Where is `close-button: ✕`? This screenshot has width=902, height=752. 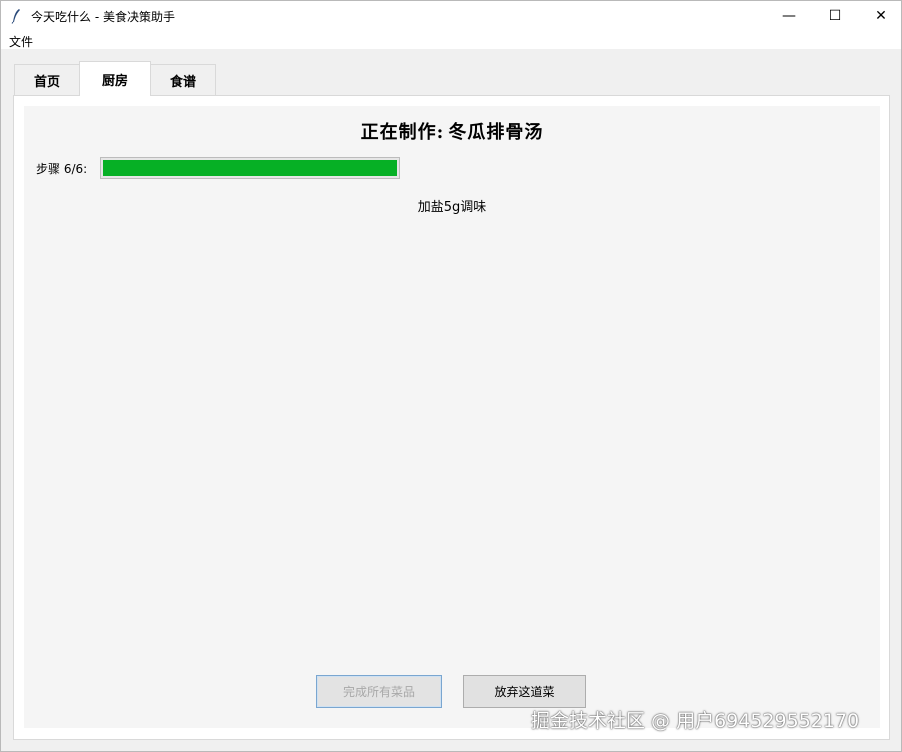 close-button: ✕ is located at coordinates (880, 16).